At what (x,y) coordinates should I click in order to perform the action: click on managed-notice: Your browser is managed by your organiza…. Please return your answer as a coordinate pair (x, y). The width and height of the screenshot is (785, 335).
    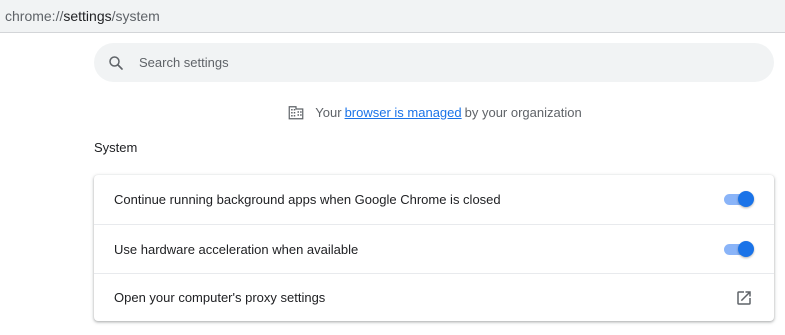
    Looking at the image, I should click on (392, 112).